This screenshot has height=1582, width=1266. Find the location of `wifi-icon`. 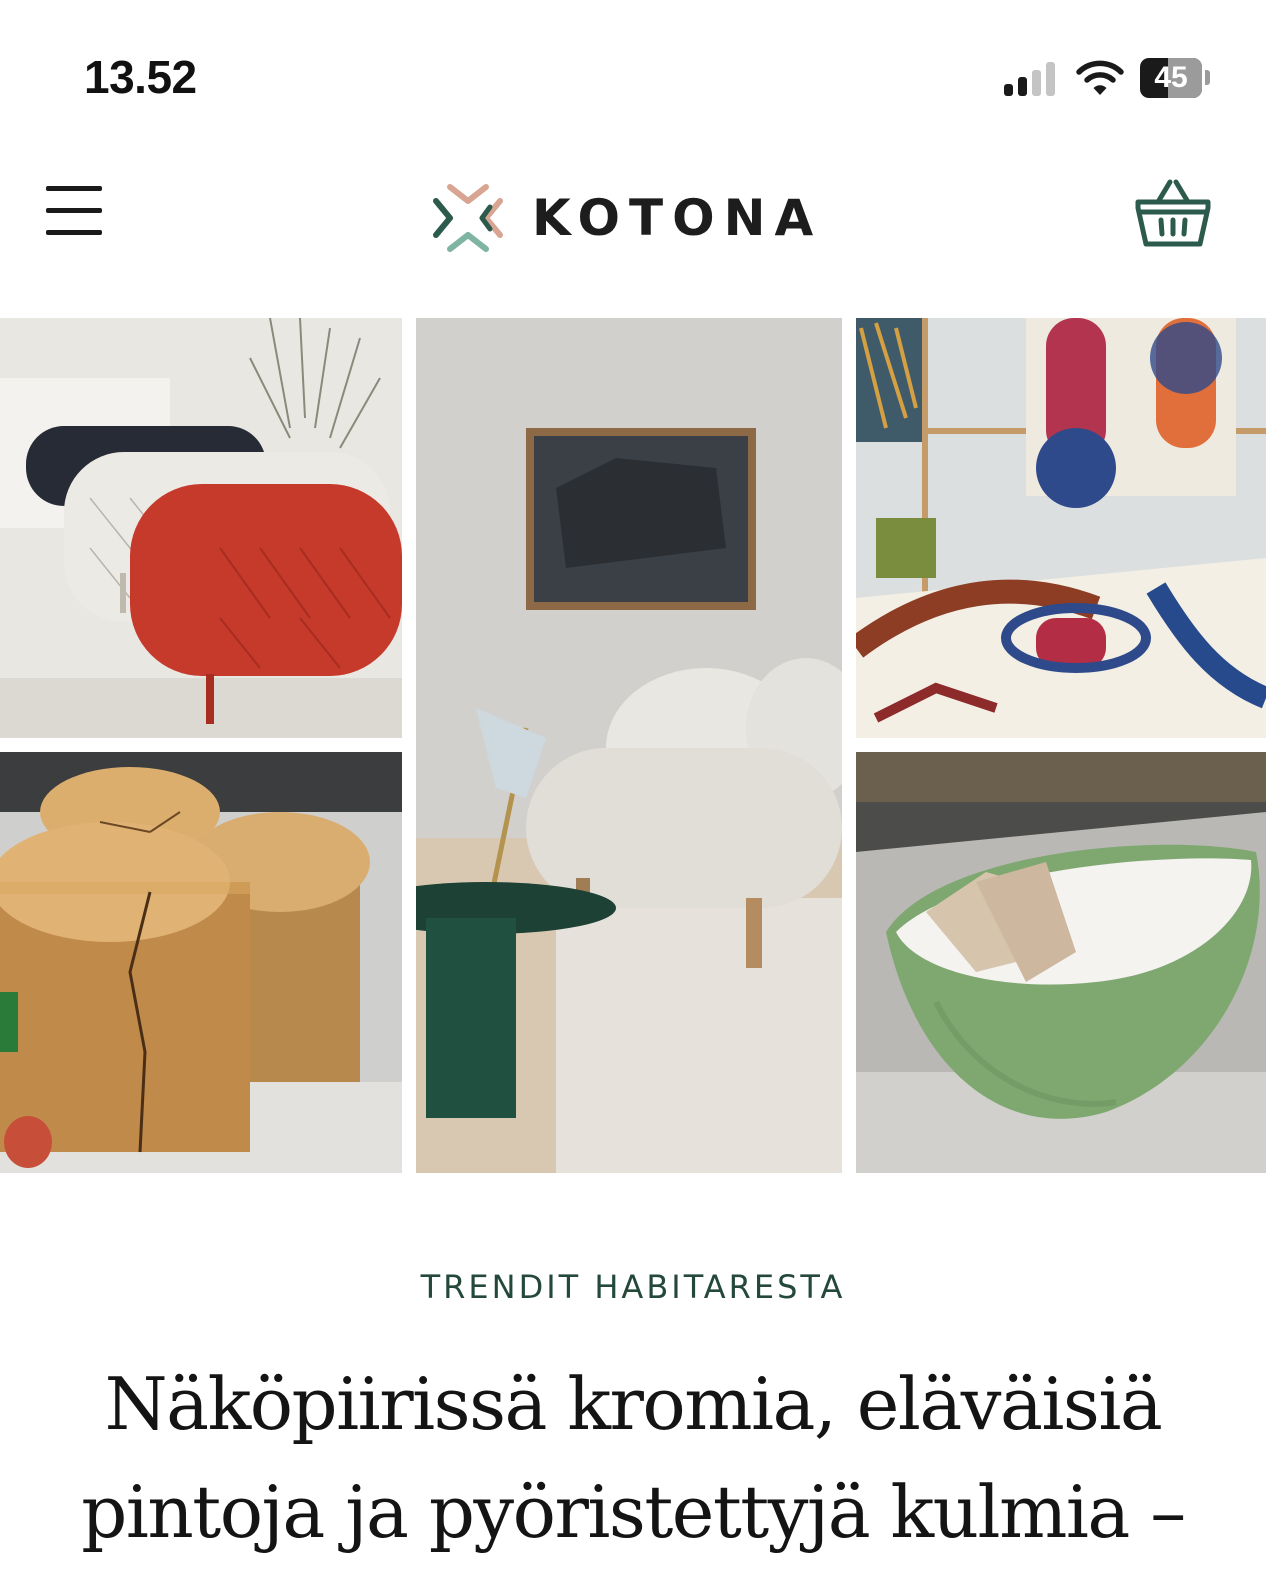

wifi-icon is located at coordinates (1100, 77).